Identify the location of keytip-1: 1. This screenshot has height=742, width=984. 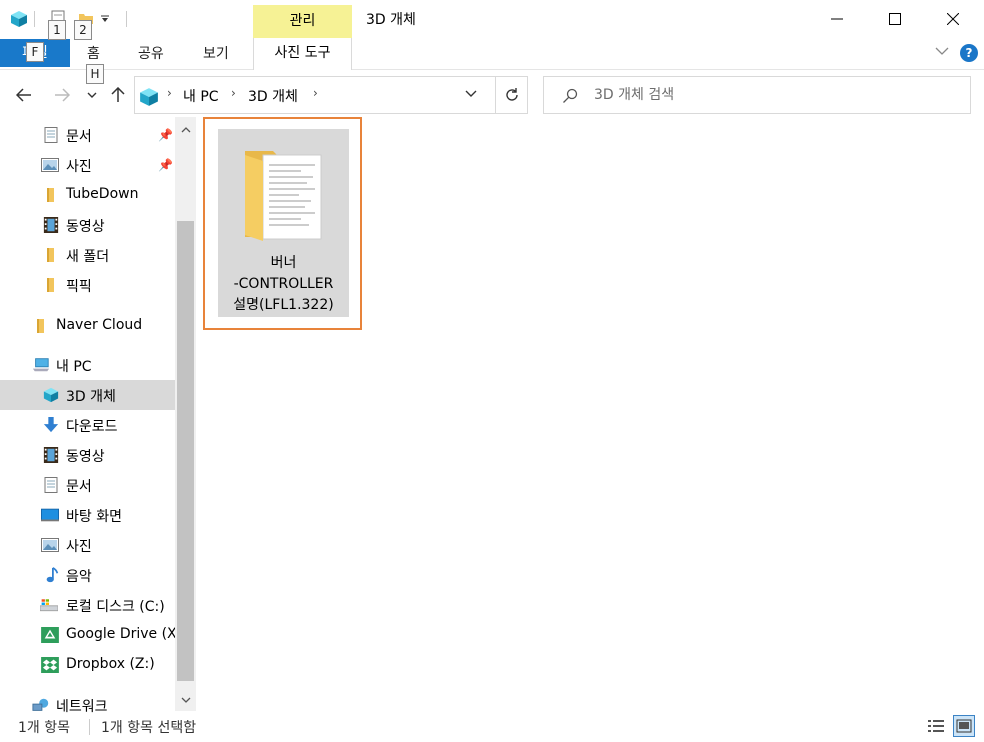
(57, 30).